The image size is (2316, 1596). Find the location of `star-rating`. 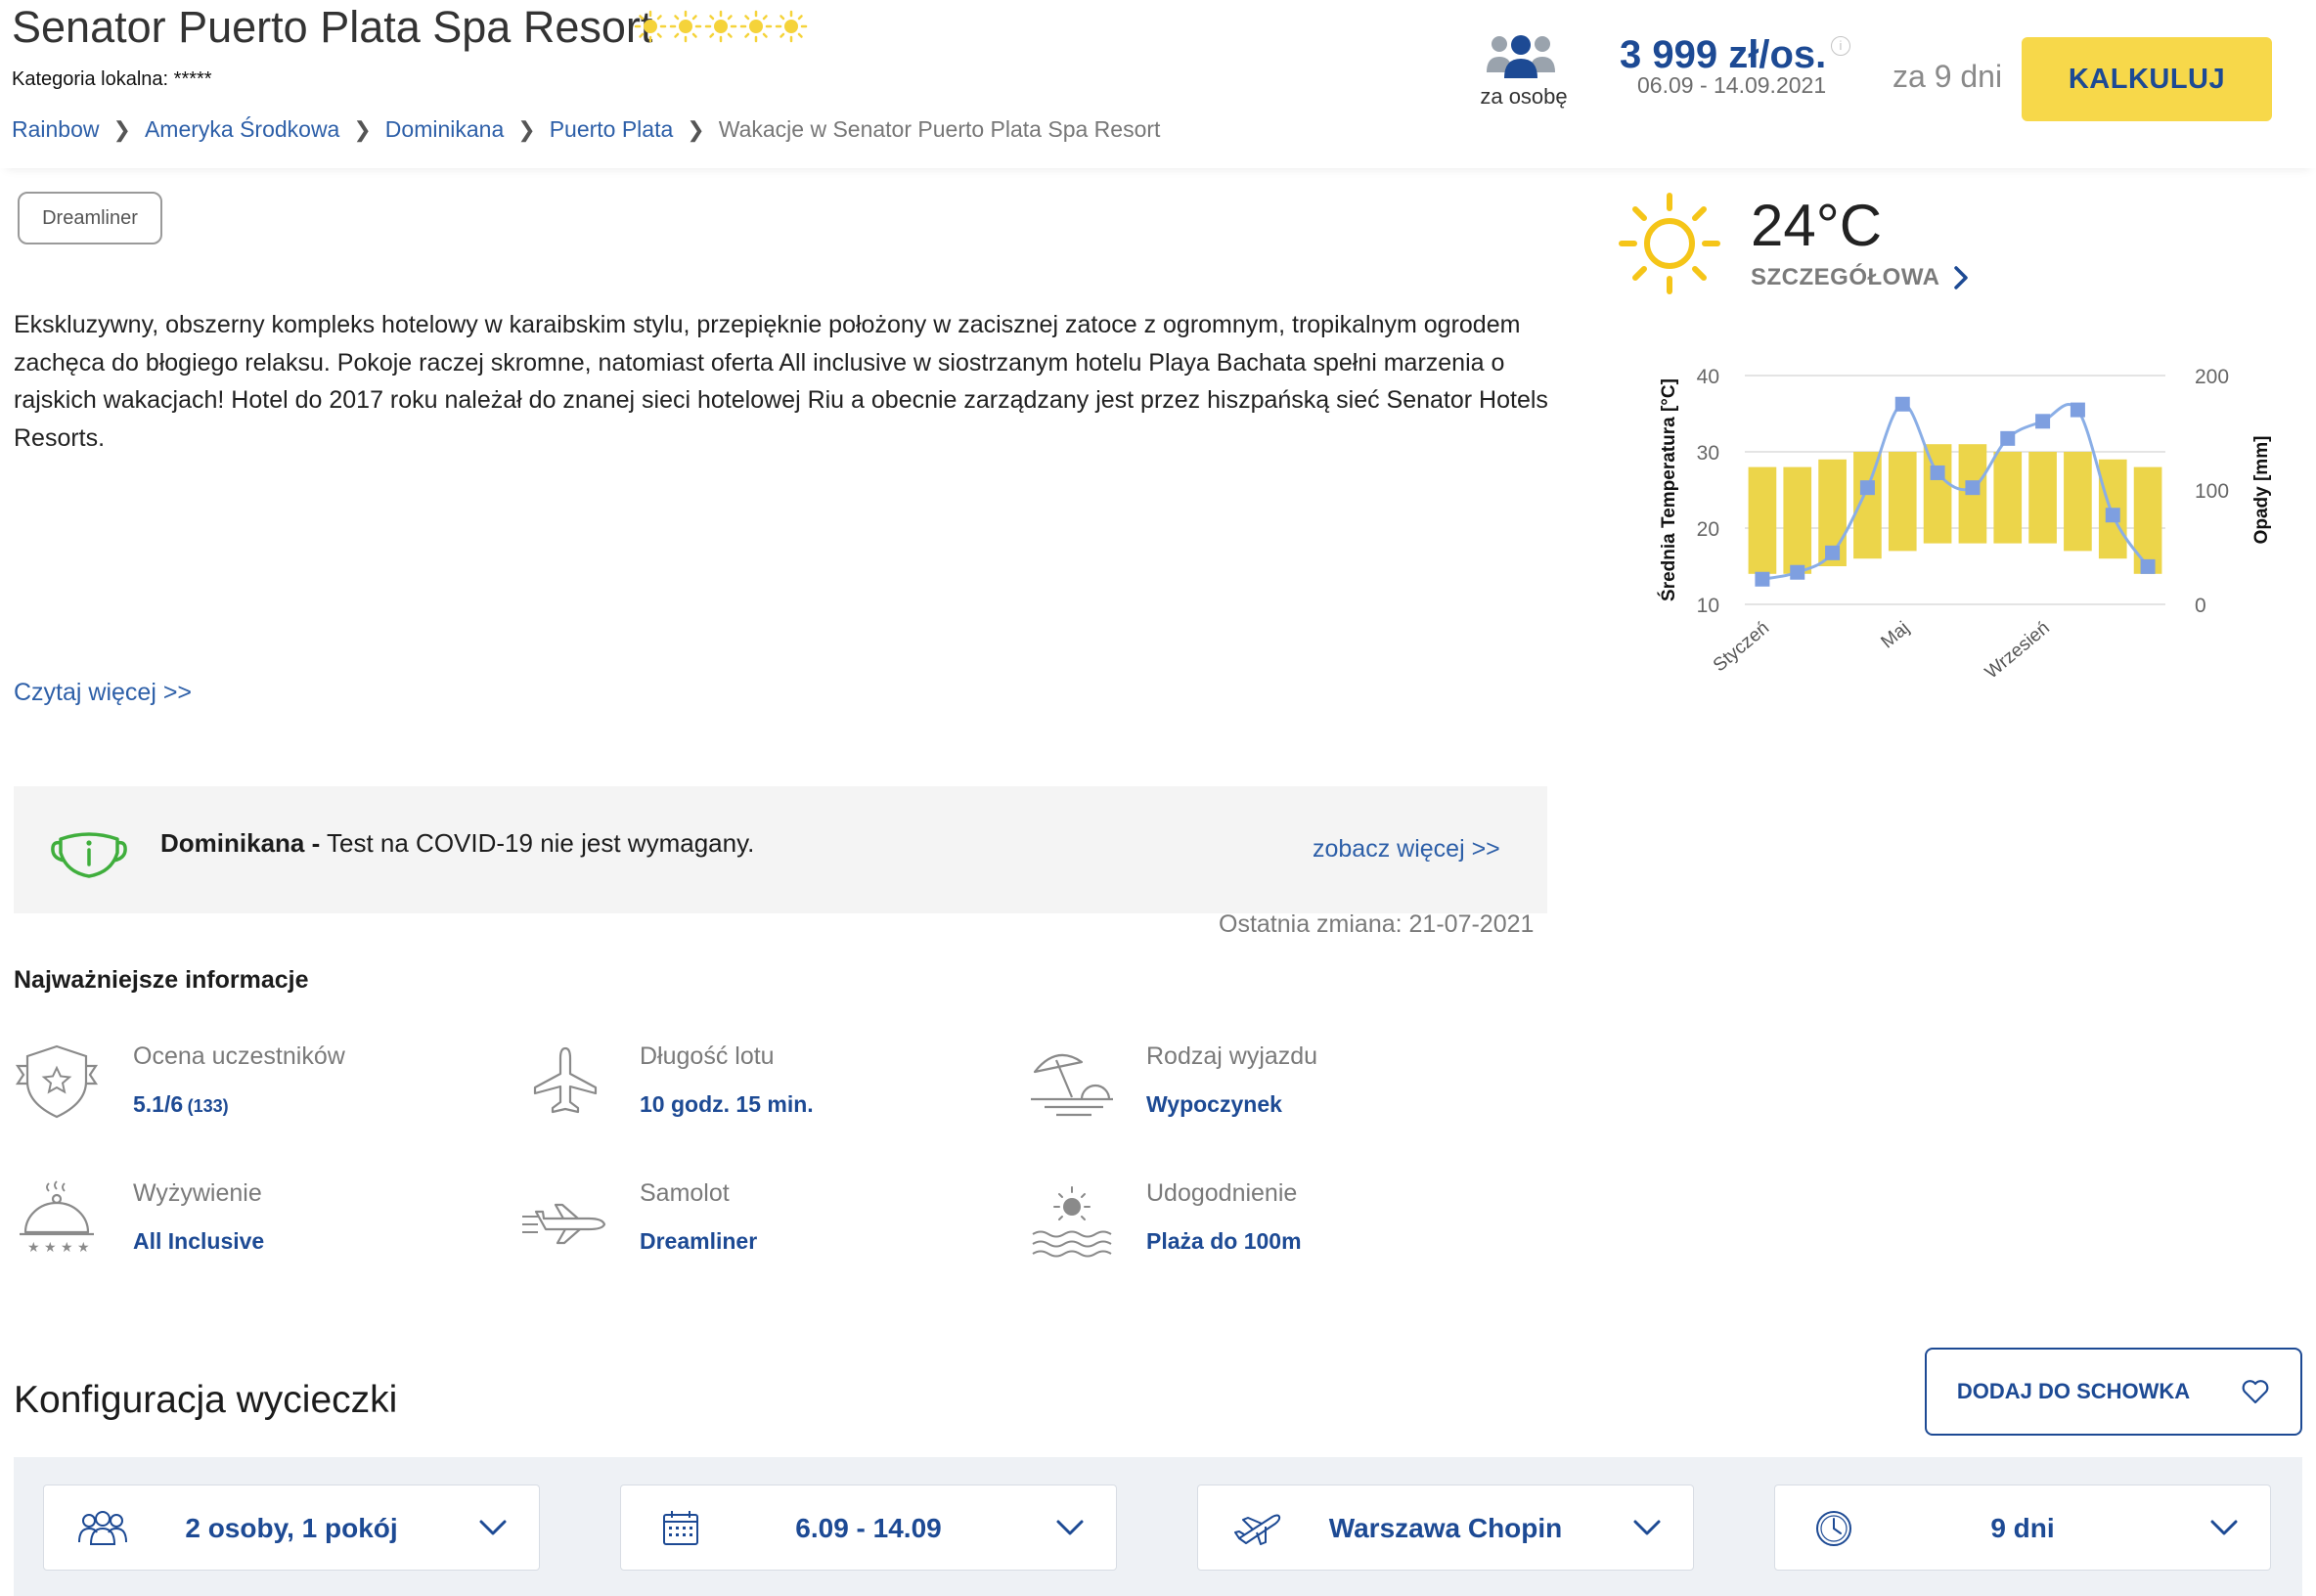

star-rating is located at coordinates (721, 26).